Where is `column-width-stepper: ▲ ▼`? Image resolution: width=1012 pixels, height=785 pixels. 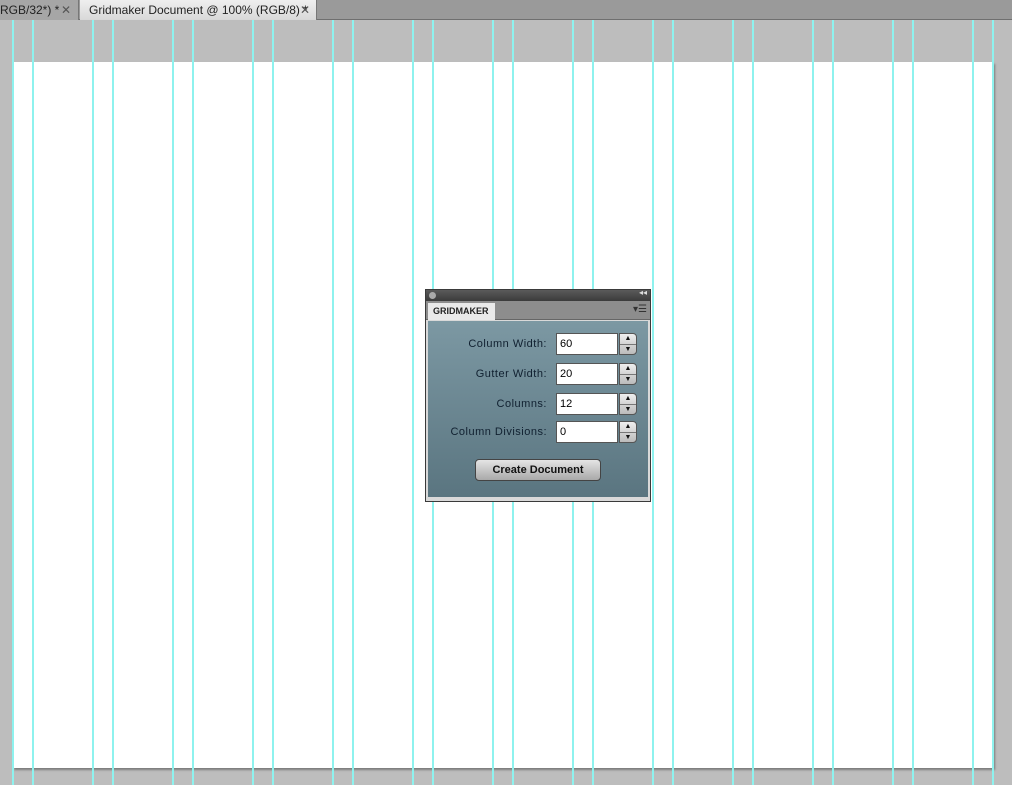 column-width-stepper: ▲ ▼ is located at coordinates (628, 344).